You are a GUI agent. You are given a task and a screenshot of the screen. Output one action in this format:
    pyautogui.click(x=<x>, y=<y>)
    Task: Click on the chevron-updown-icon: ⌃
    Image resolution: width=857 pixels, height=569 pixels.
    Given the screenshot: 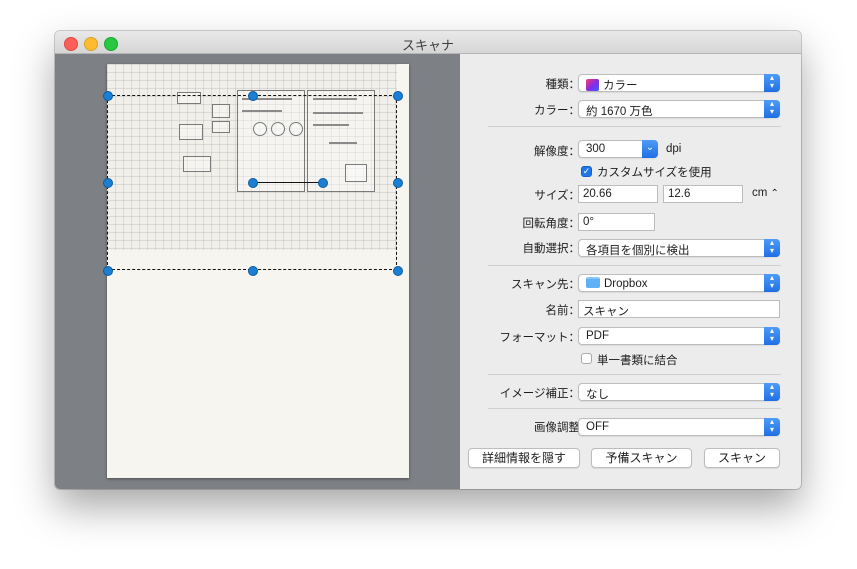 What is the action you would take?
    pyautogui.click(x=774, y=193)
    